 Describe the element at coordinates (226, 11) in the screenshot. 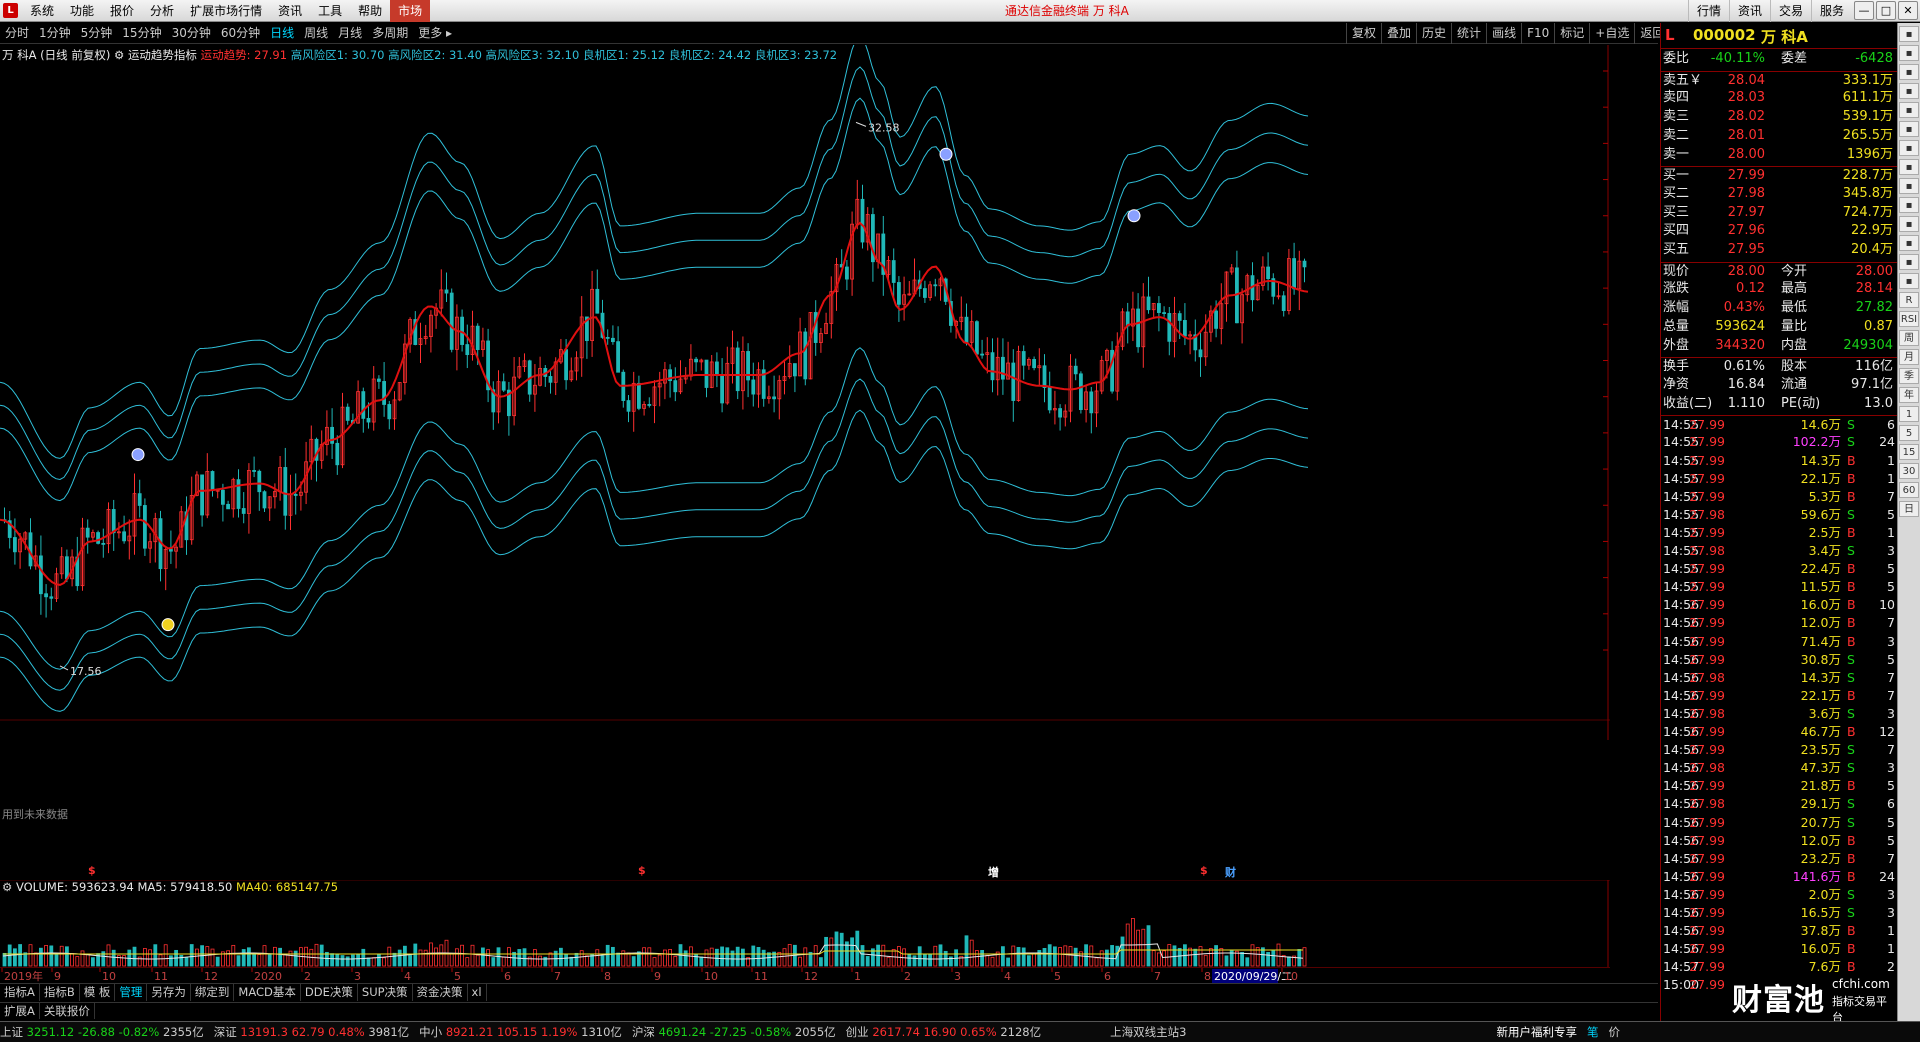

I see `menu-extended-market: 扩展市场行情` at that location.